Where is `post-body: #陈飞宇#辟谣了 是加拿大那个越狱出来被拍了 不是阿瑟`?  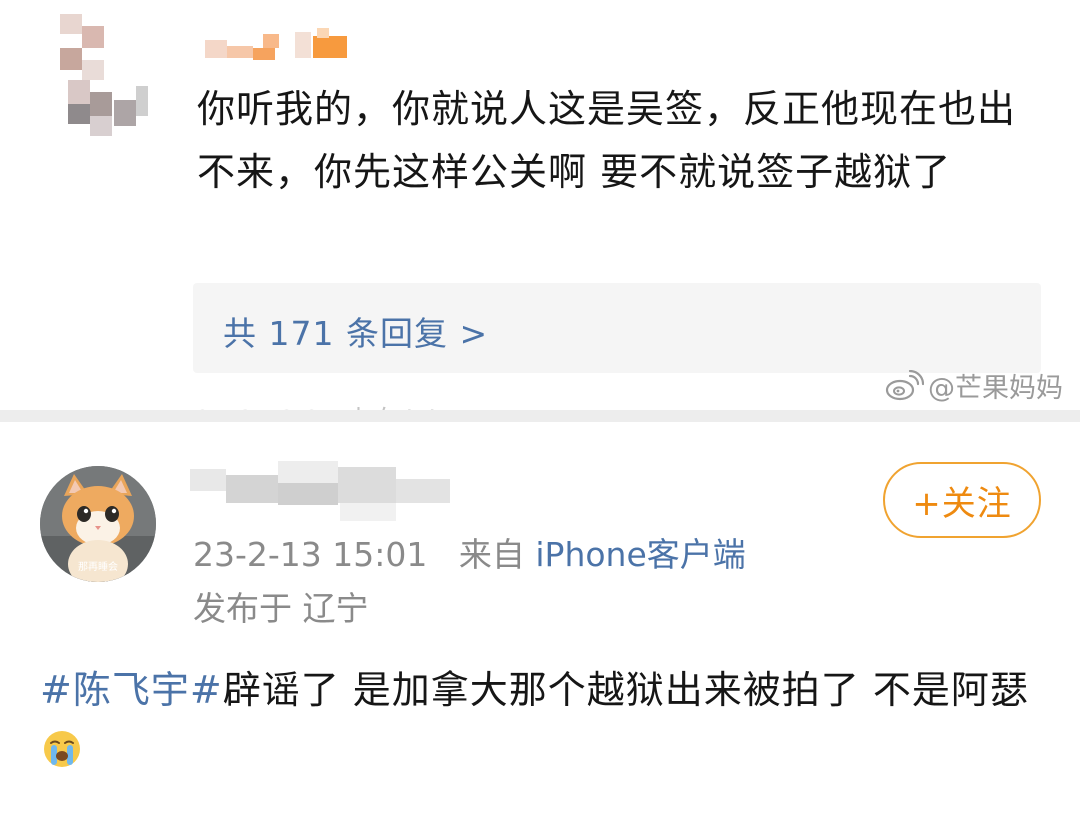
post-body: #陈飞宇#辟谣了 是加拿大那个越狱出来被拍了 不是阿瑟 is located at coordinates (540, 720).